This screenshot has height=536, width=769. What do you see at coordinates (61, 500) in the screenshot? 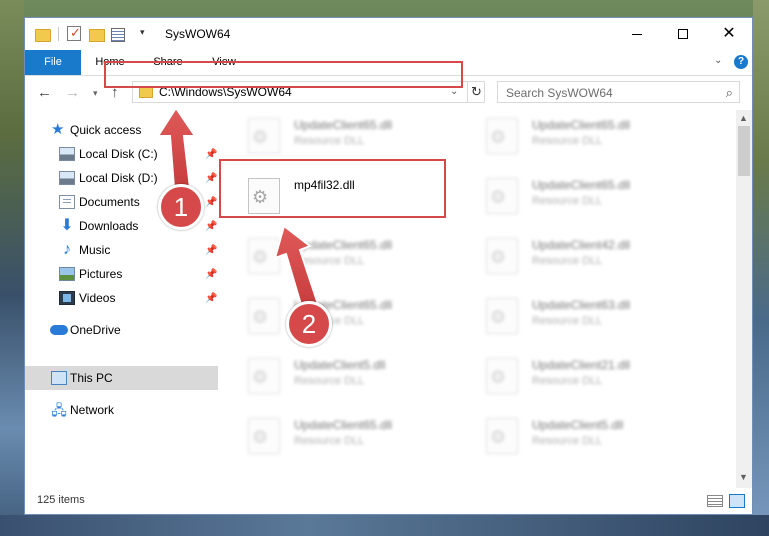
I see `item-count: 125 items` at bounding box center [61, 500].